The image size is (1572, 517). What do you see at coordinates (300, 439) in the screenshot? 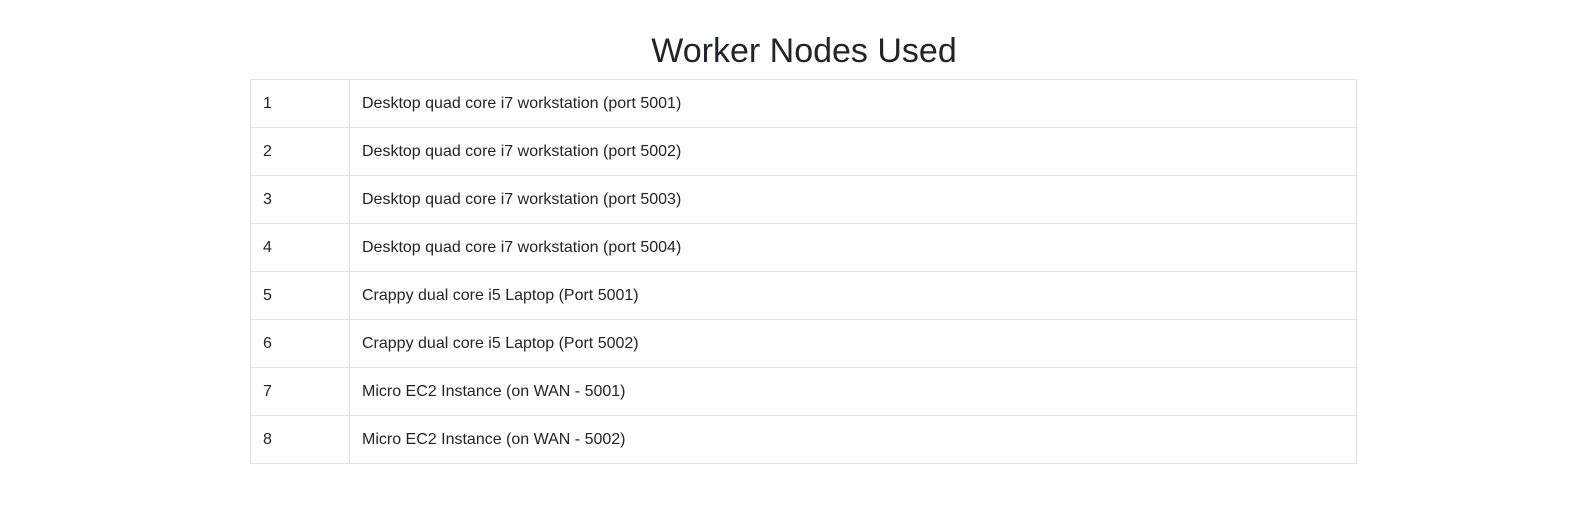
I see `node-number-cell: 8` at bounding box center [300, 439].